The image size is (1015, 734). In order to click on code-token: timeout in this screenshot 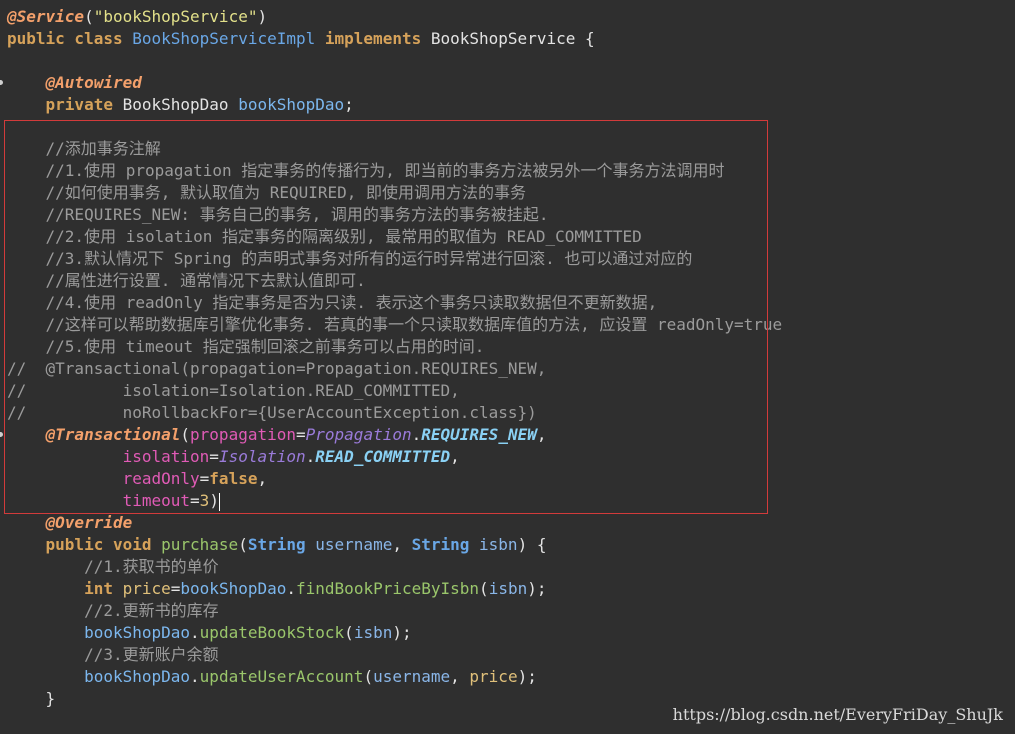, I will do `click(156, 500)`.